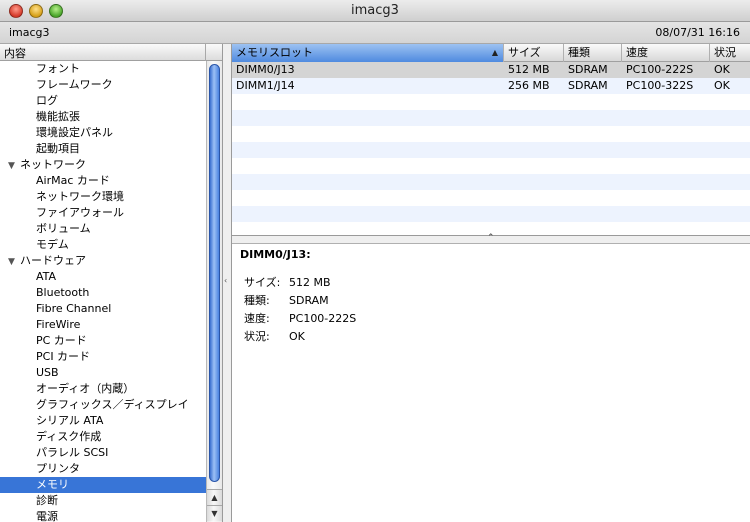  I want to click on sidebar-item-label: フレームワーク, so click(74, 84).